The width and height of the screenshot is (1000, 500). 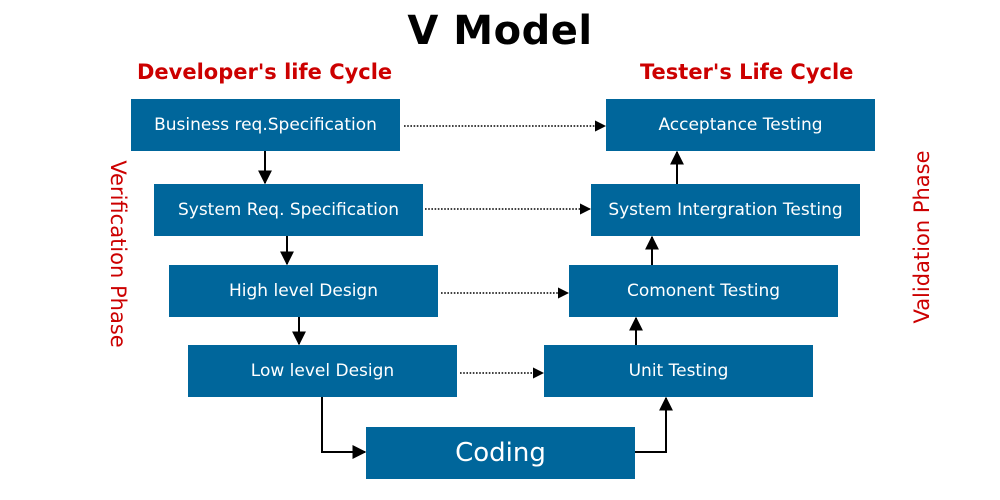 What do you see at coordinates (922, 237) in the screenshot?
I see `validation-phase-label: Validation Phase` at bounding box center [922, 237].